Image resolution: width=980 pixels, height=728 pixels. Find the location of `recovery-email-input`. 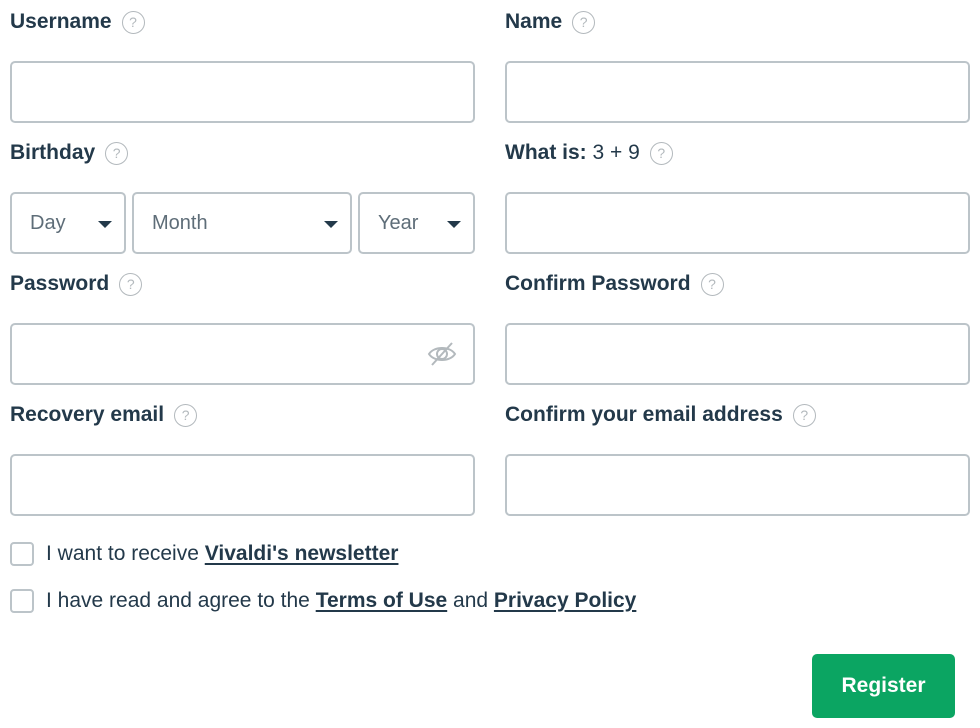

recovery-email-input is located at coordinates (242, 485).